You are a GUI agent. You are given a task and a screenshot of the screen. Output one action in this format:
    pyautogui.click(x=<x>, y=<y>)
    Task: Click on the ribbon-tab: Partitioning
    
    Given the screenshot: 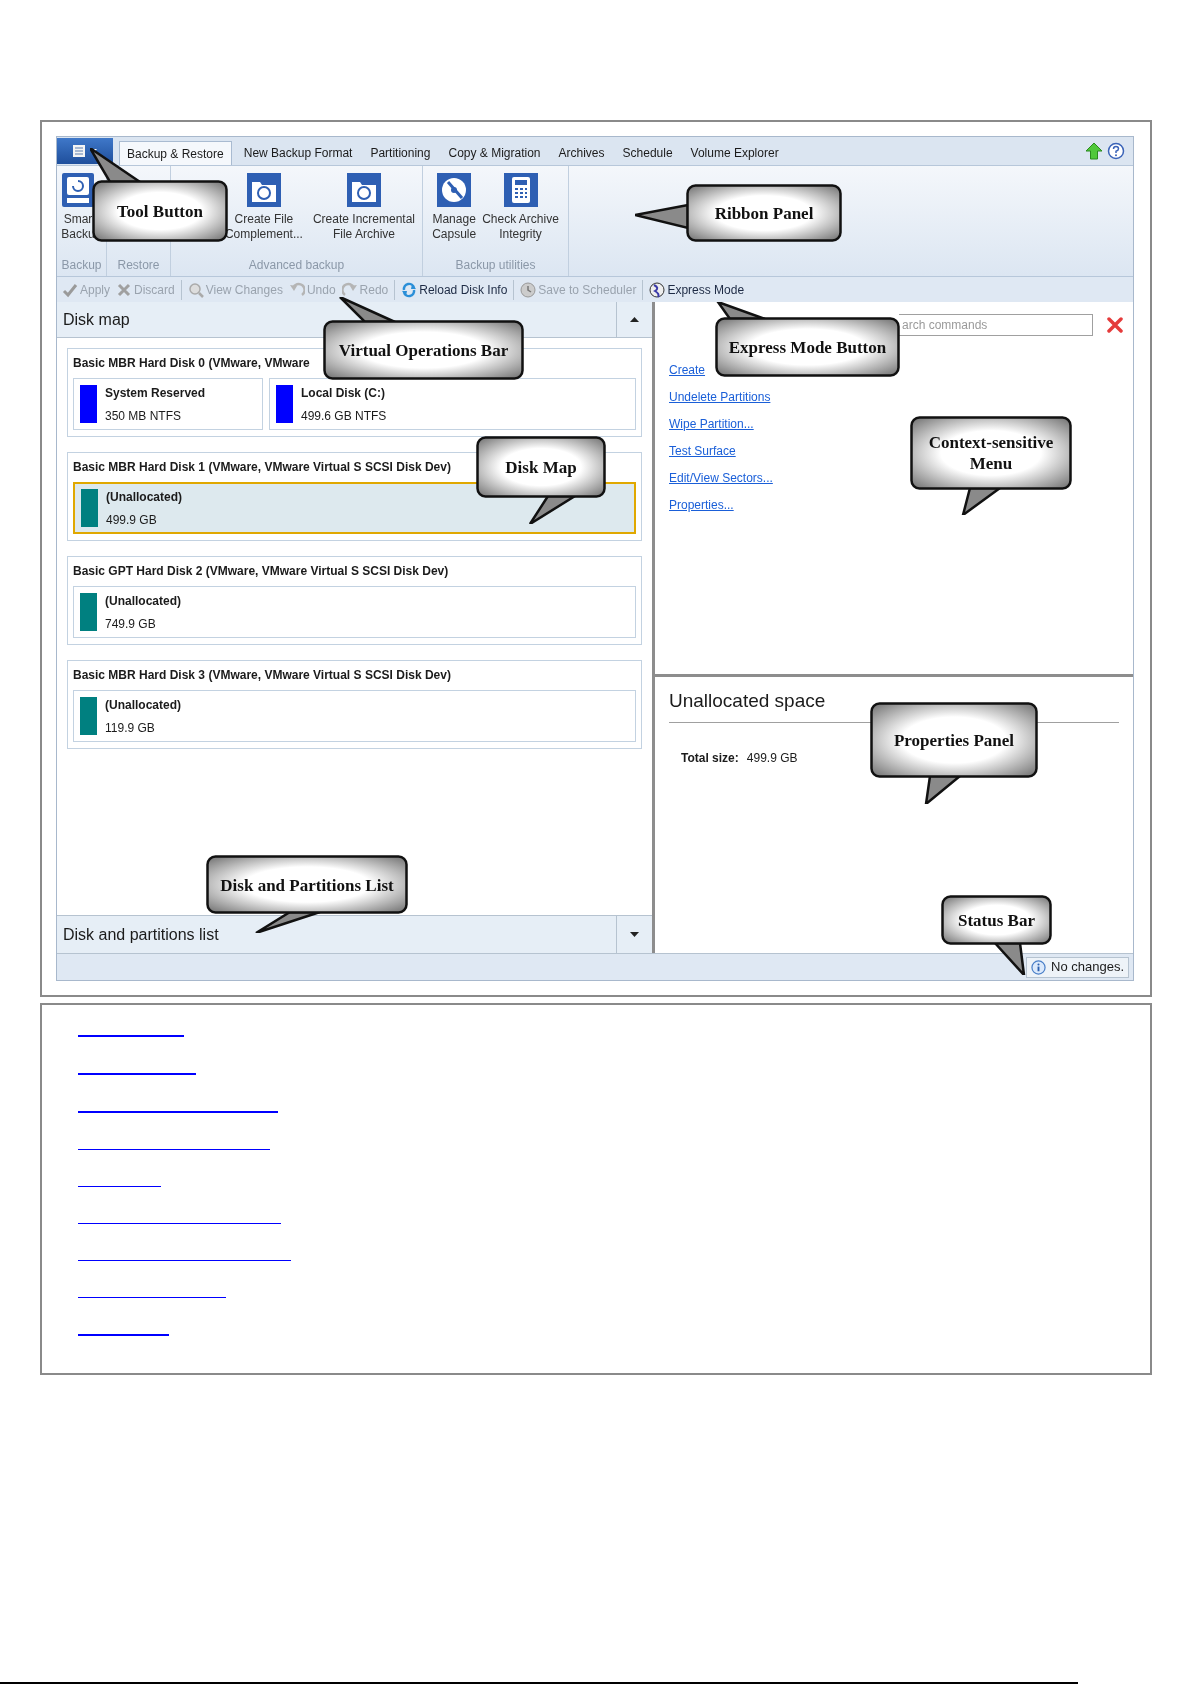 What is the action you would take?
    pyautogui.click(x=400, y=153)
    